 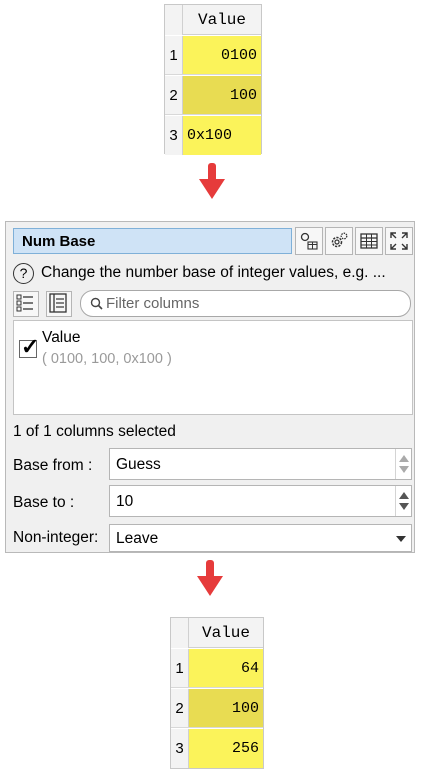 I want to click on base-from-value: Guess, so click(x=138, y=464).